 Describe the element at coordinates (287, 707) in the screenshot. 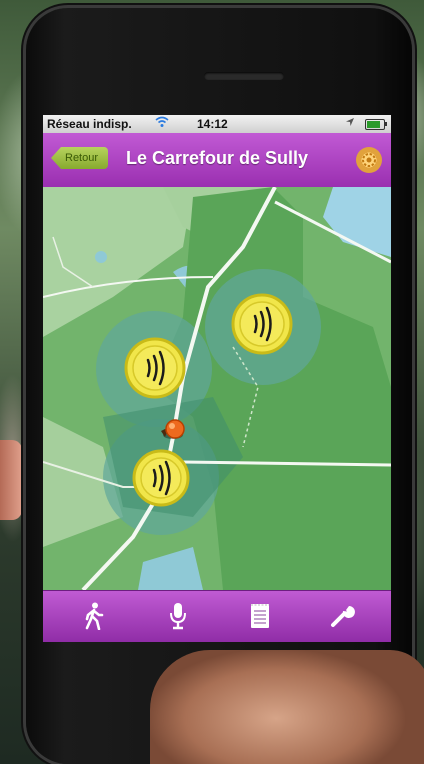

I see `holding-hand` at that location.